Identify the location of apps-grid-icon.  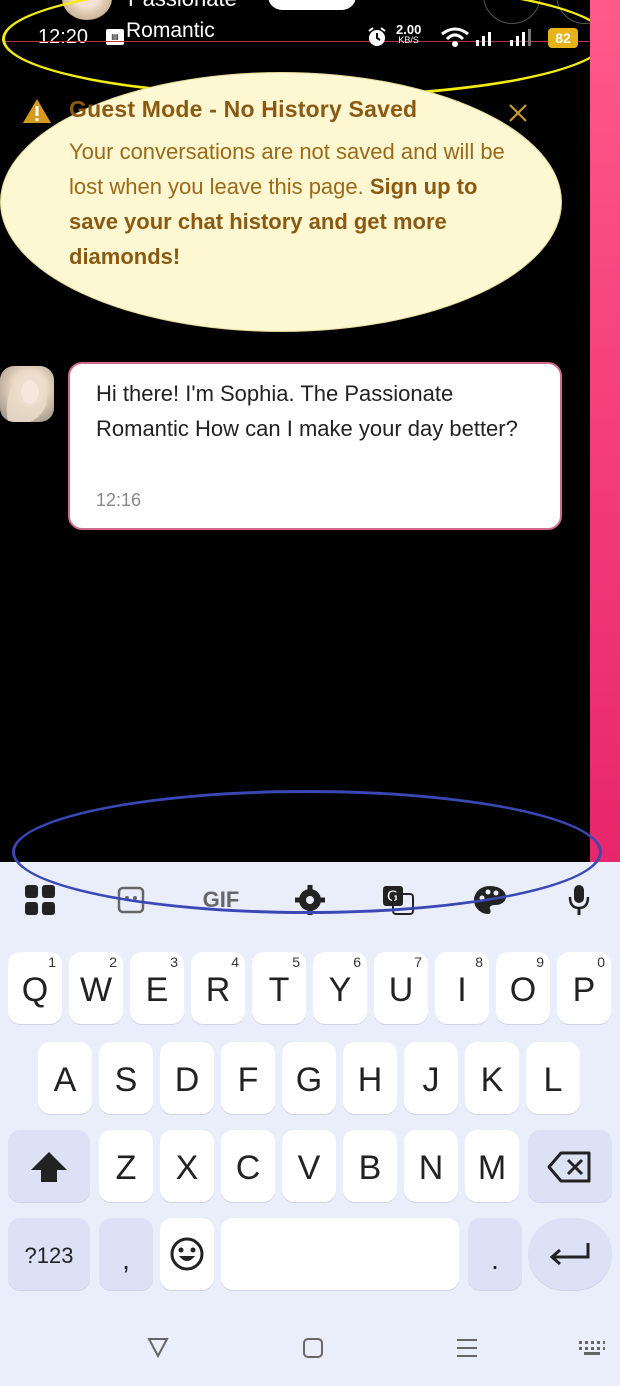
(40, 900).